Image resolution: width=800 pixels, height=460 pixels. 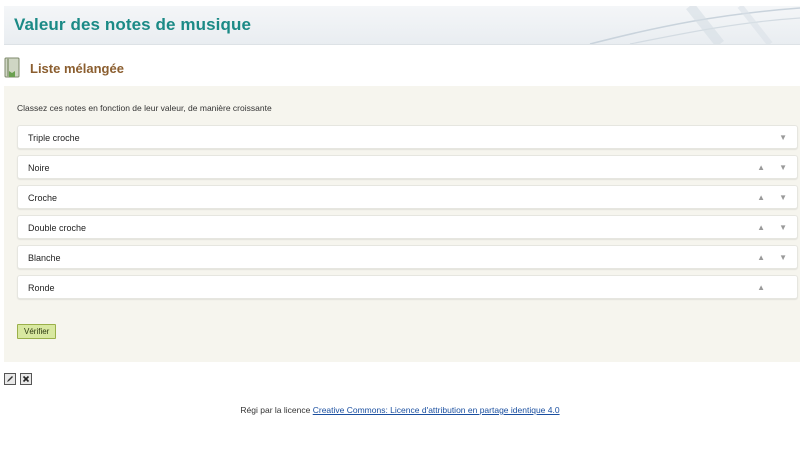 I want to click on list-item-label: Ronde, so click(x=41, y=288).